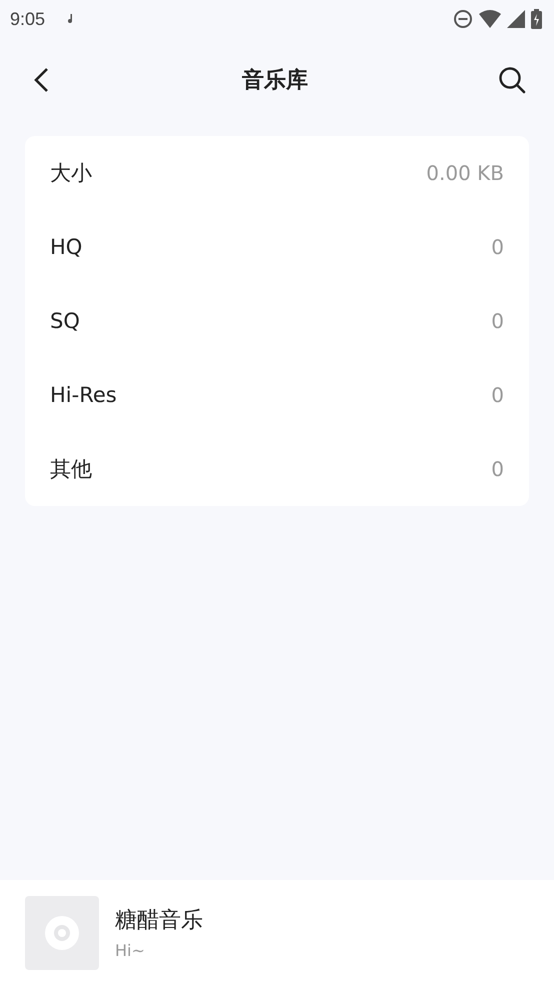  I want to click on stat-label: 其他, so click(71, 469).